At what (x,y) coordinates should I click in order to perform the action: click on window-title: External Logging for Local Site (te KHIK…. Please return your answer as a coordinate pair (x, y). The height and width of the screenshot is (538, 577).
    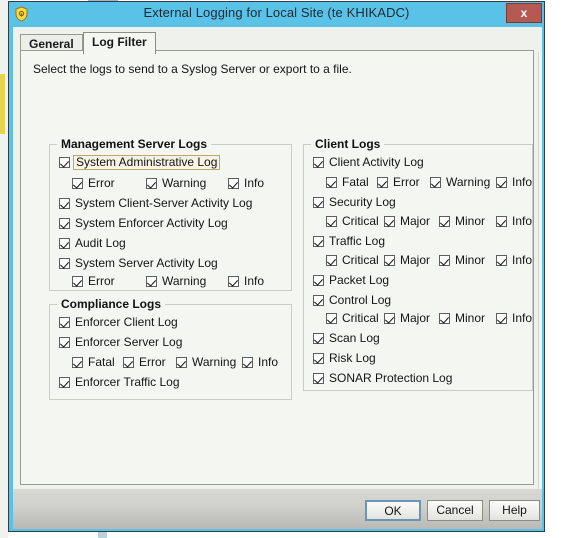
    Looking at the image, I should click on (276, 12).